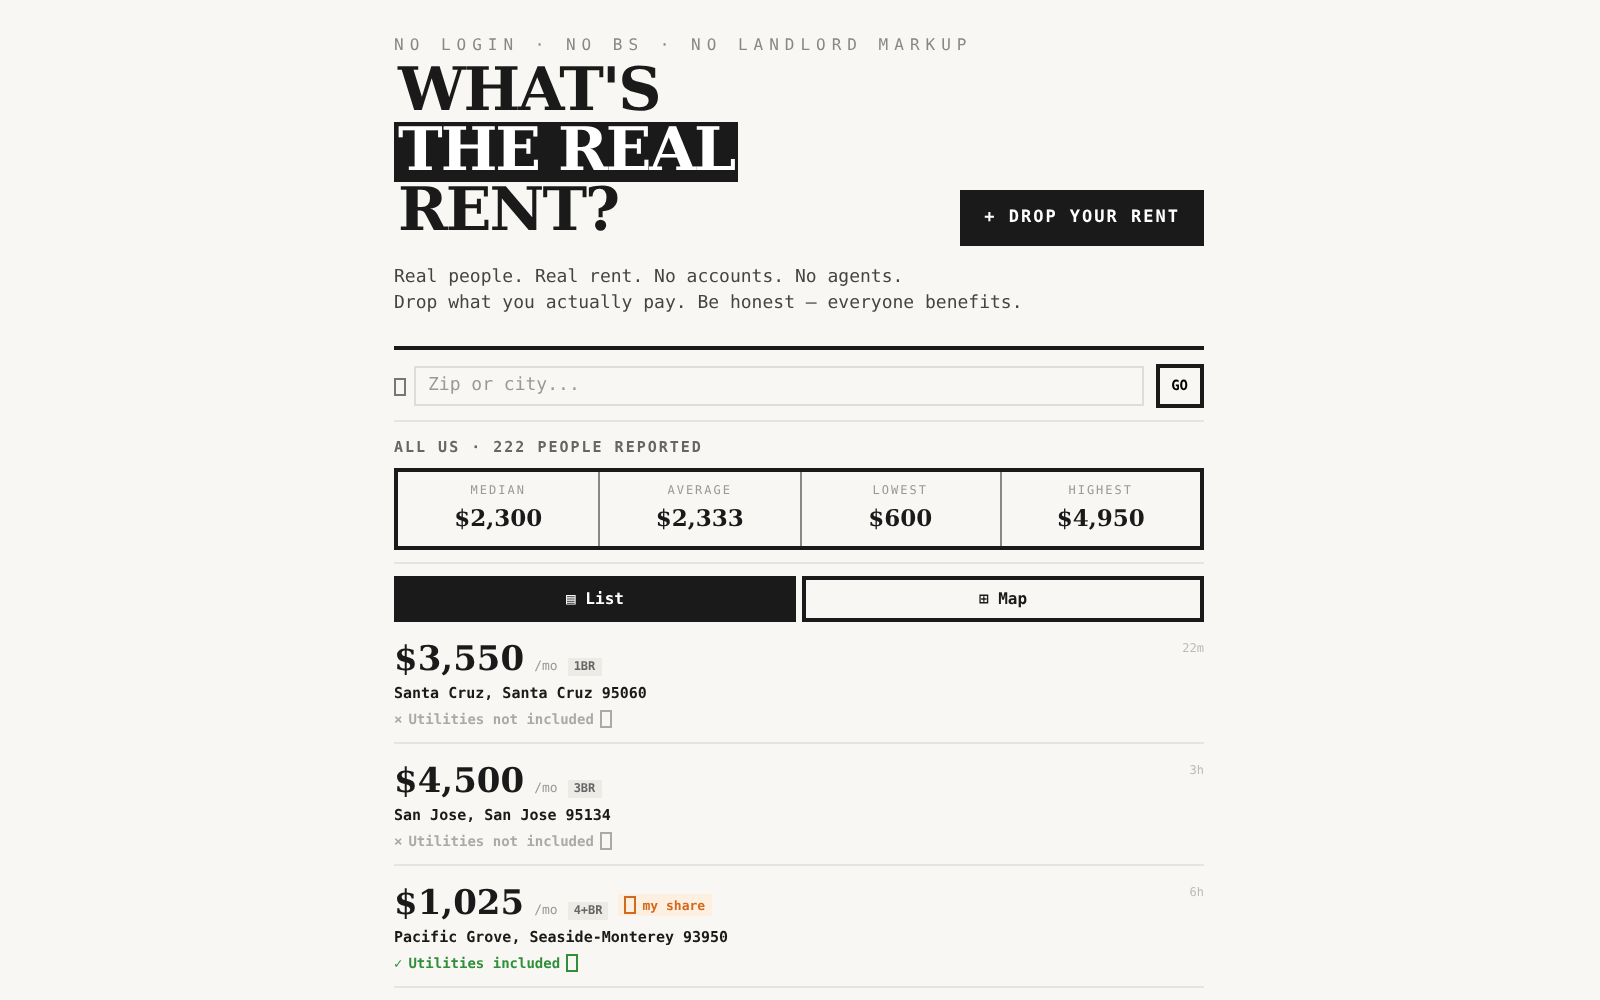 This screenshot has width=1600, height=1000. What do you see at coordinates (900, 518) in the screenshot?
I see `stat-value: $600` at bounding box center [900, 518].